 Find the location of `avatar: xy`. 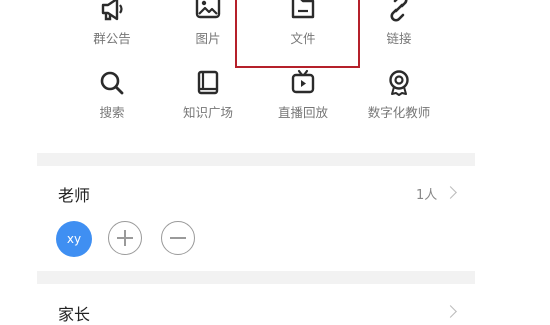

avatar: xy is located at coordinates (74, 239).